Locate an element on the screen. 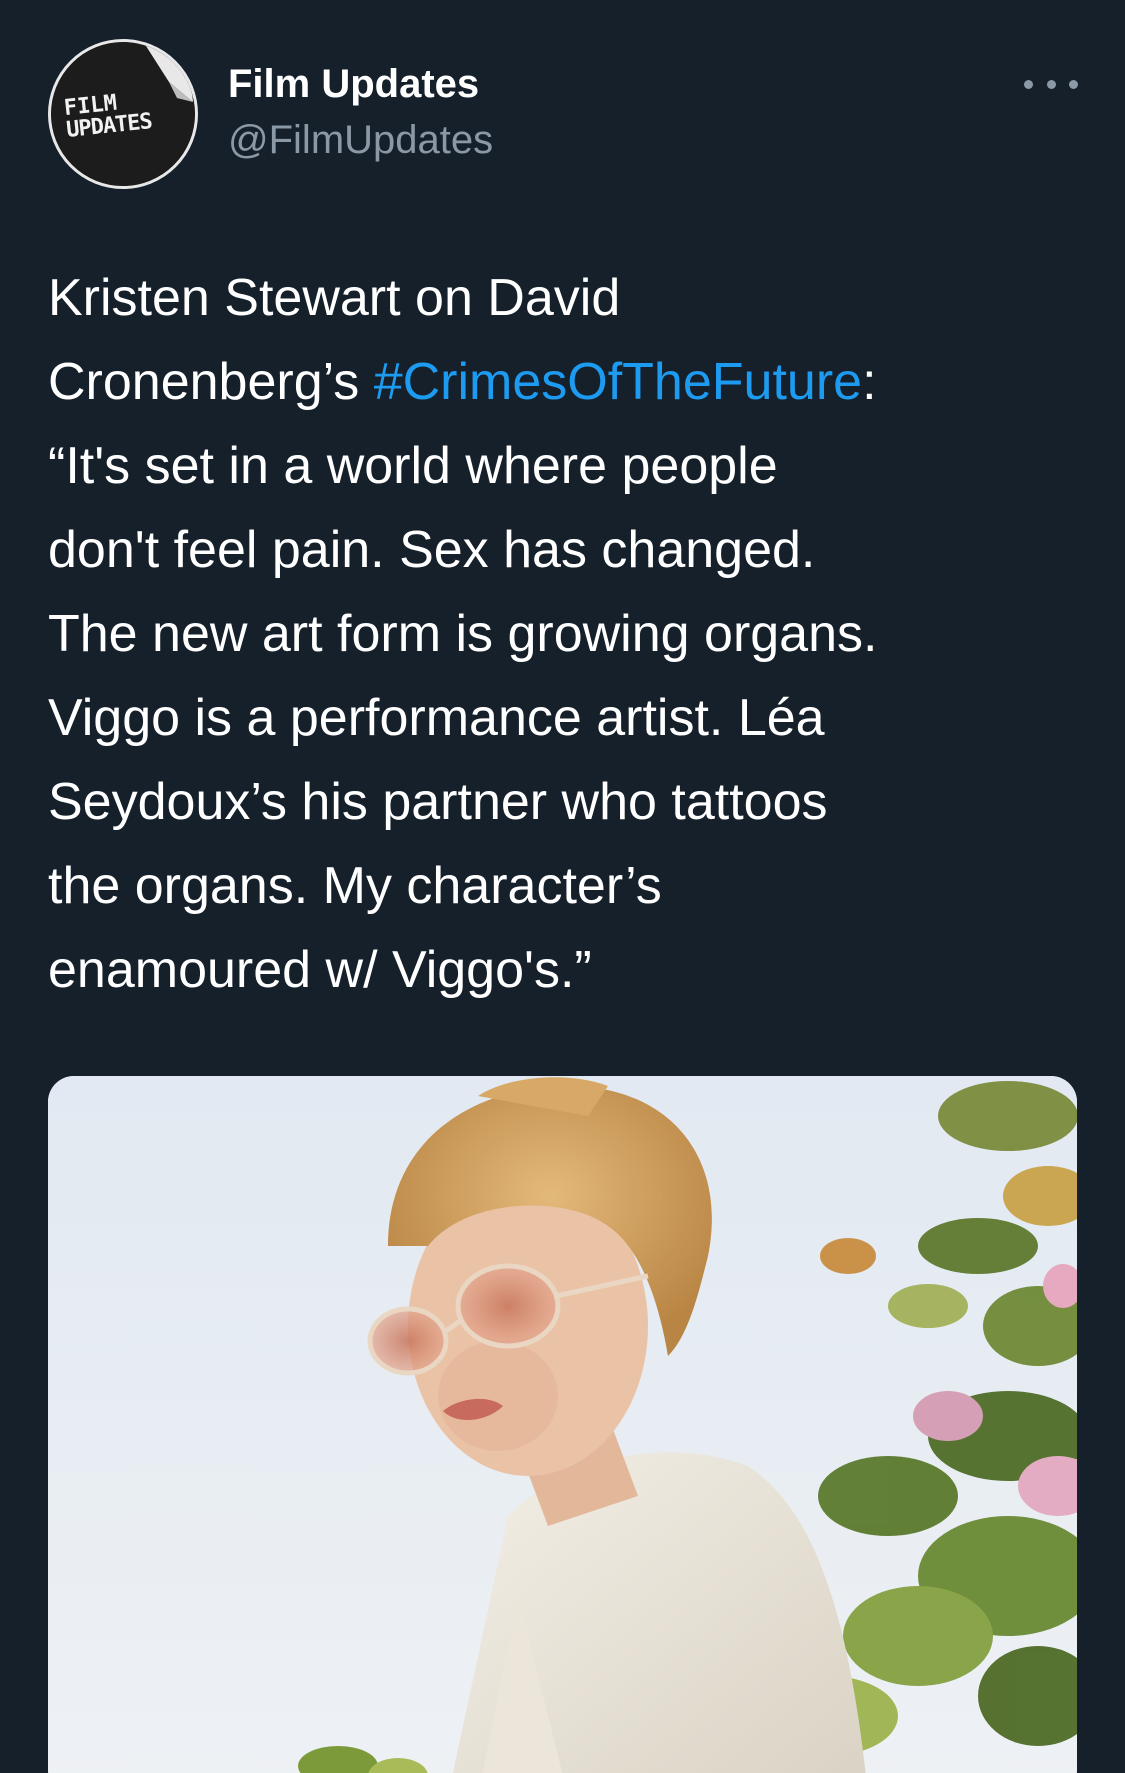 The width and height of the screenshot is (1125, 1773). logo-line-2: UPDATES is located at coordinates (109, 126).